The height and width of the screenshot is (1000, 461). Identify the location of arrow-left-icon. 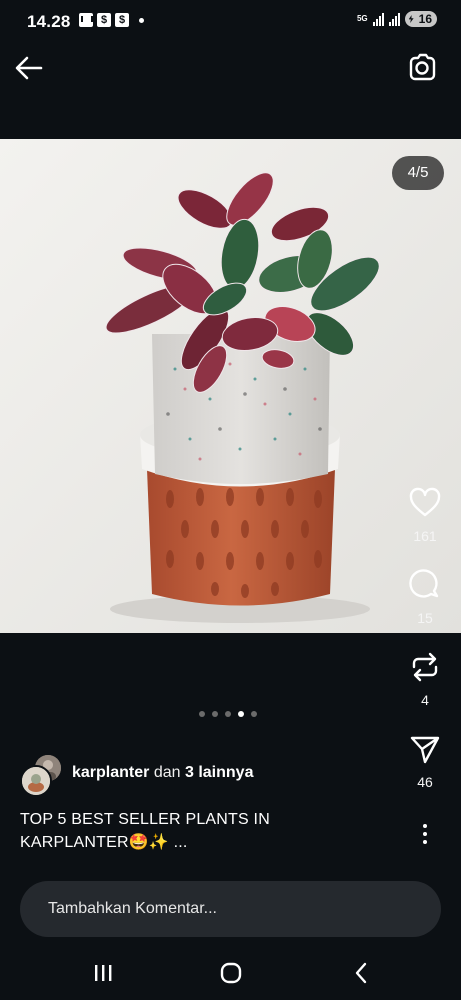
(29, 68).